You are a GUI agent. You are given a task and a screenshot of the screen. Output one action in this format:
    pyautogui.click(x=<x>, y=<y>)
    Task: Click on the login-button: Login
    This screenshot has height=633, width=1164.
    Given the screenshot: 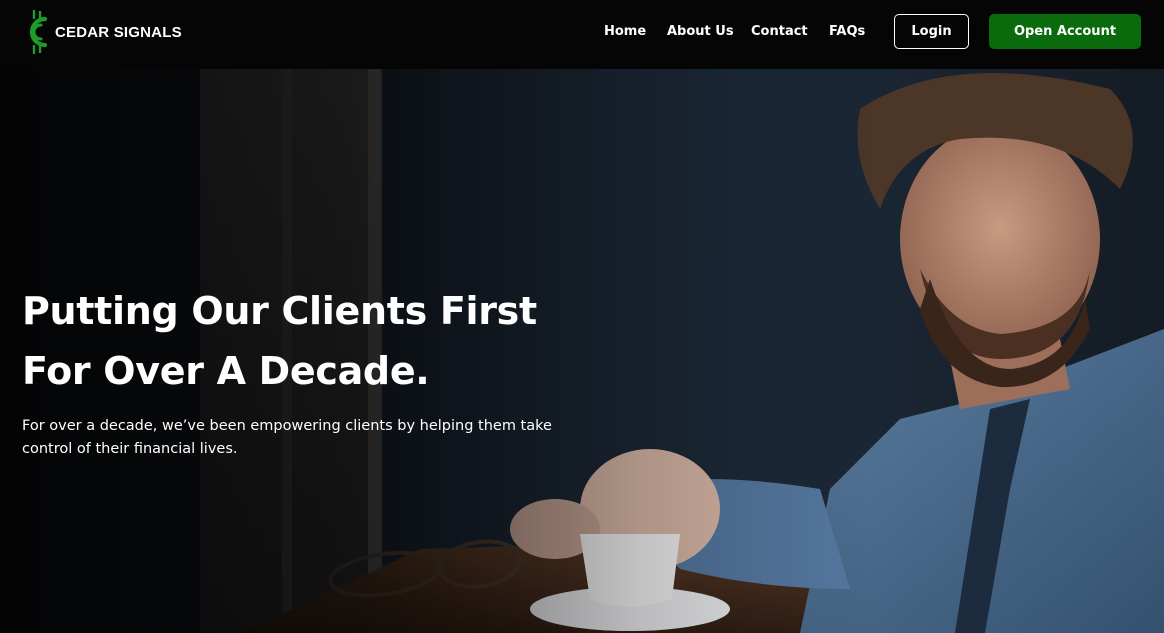 What is the action you would take?
    pyautogui.click(x=931, y=31)
    